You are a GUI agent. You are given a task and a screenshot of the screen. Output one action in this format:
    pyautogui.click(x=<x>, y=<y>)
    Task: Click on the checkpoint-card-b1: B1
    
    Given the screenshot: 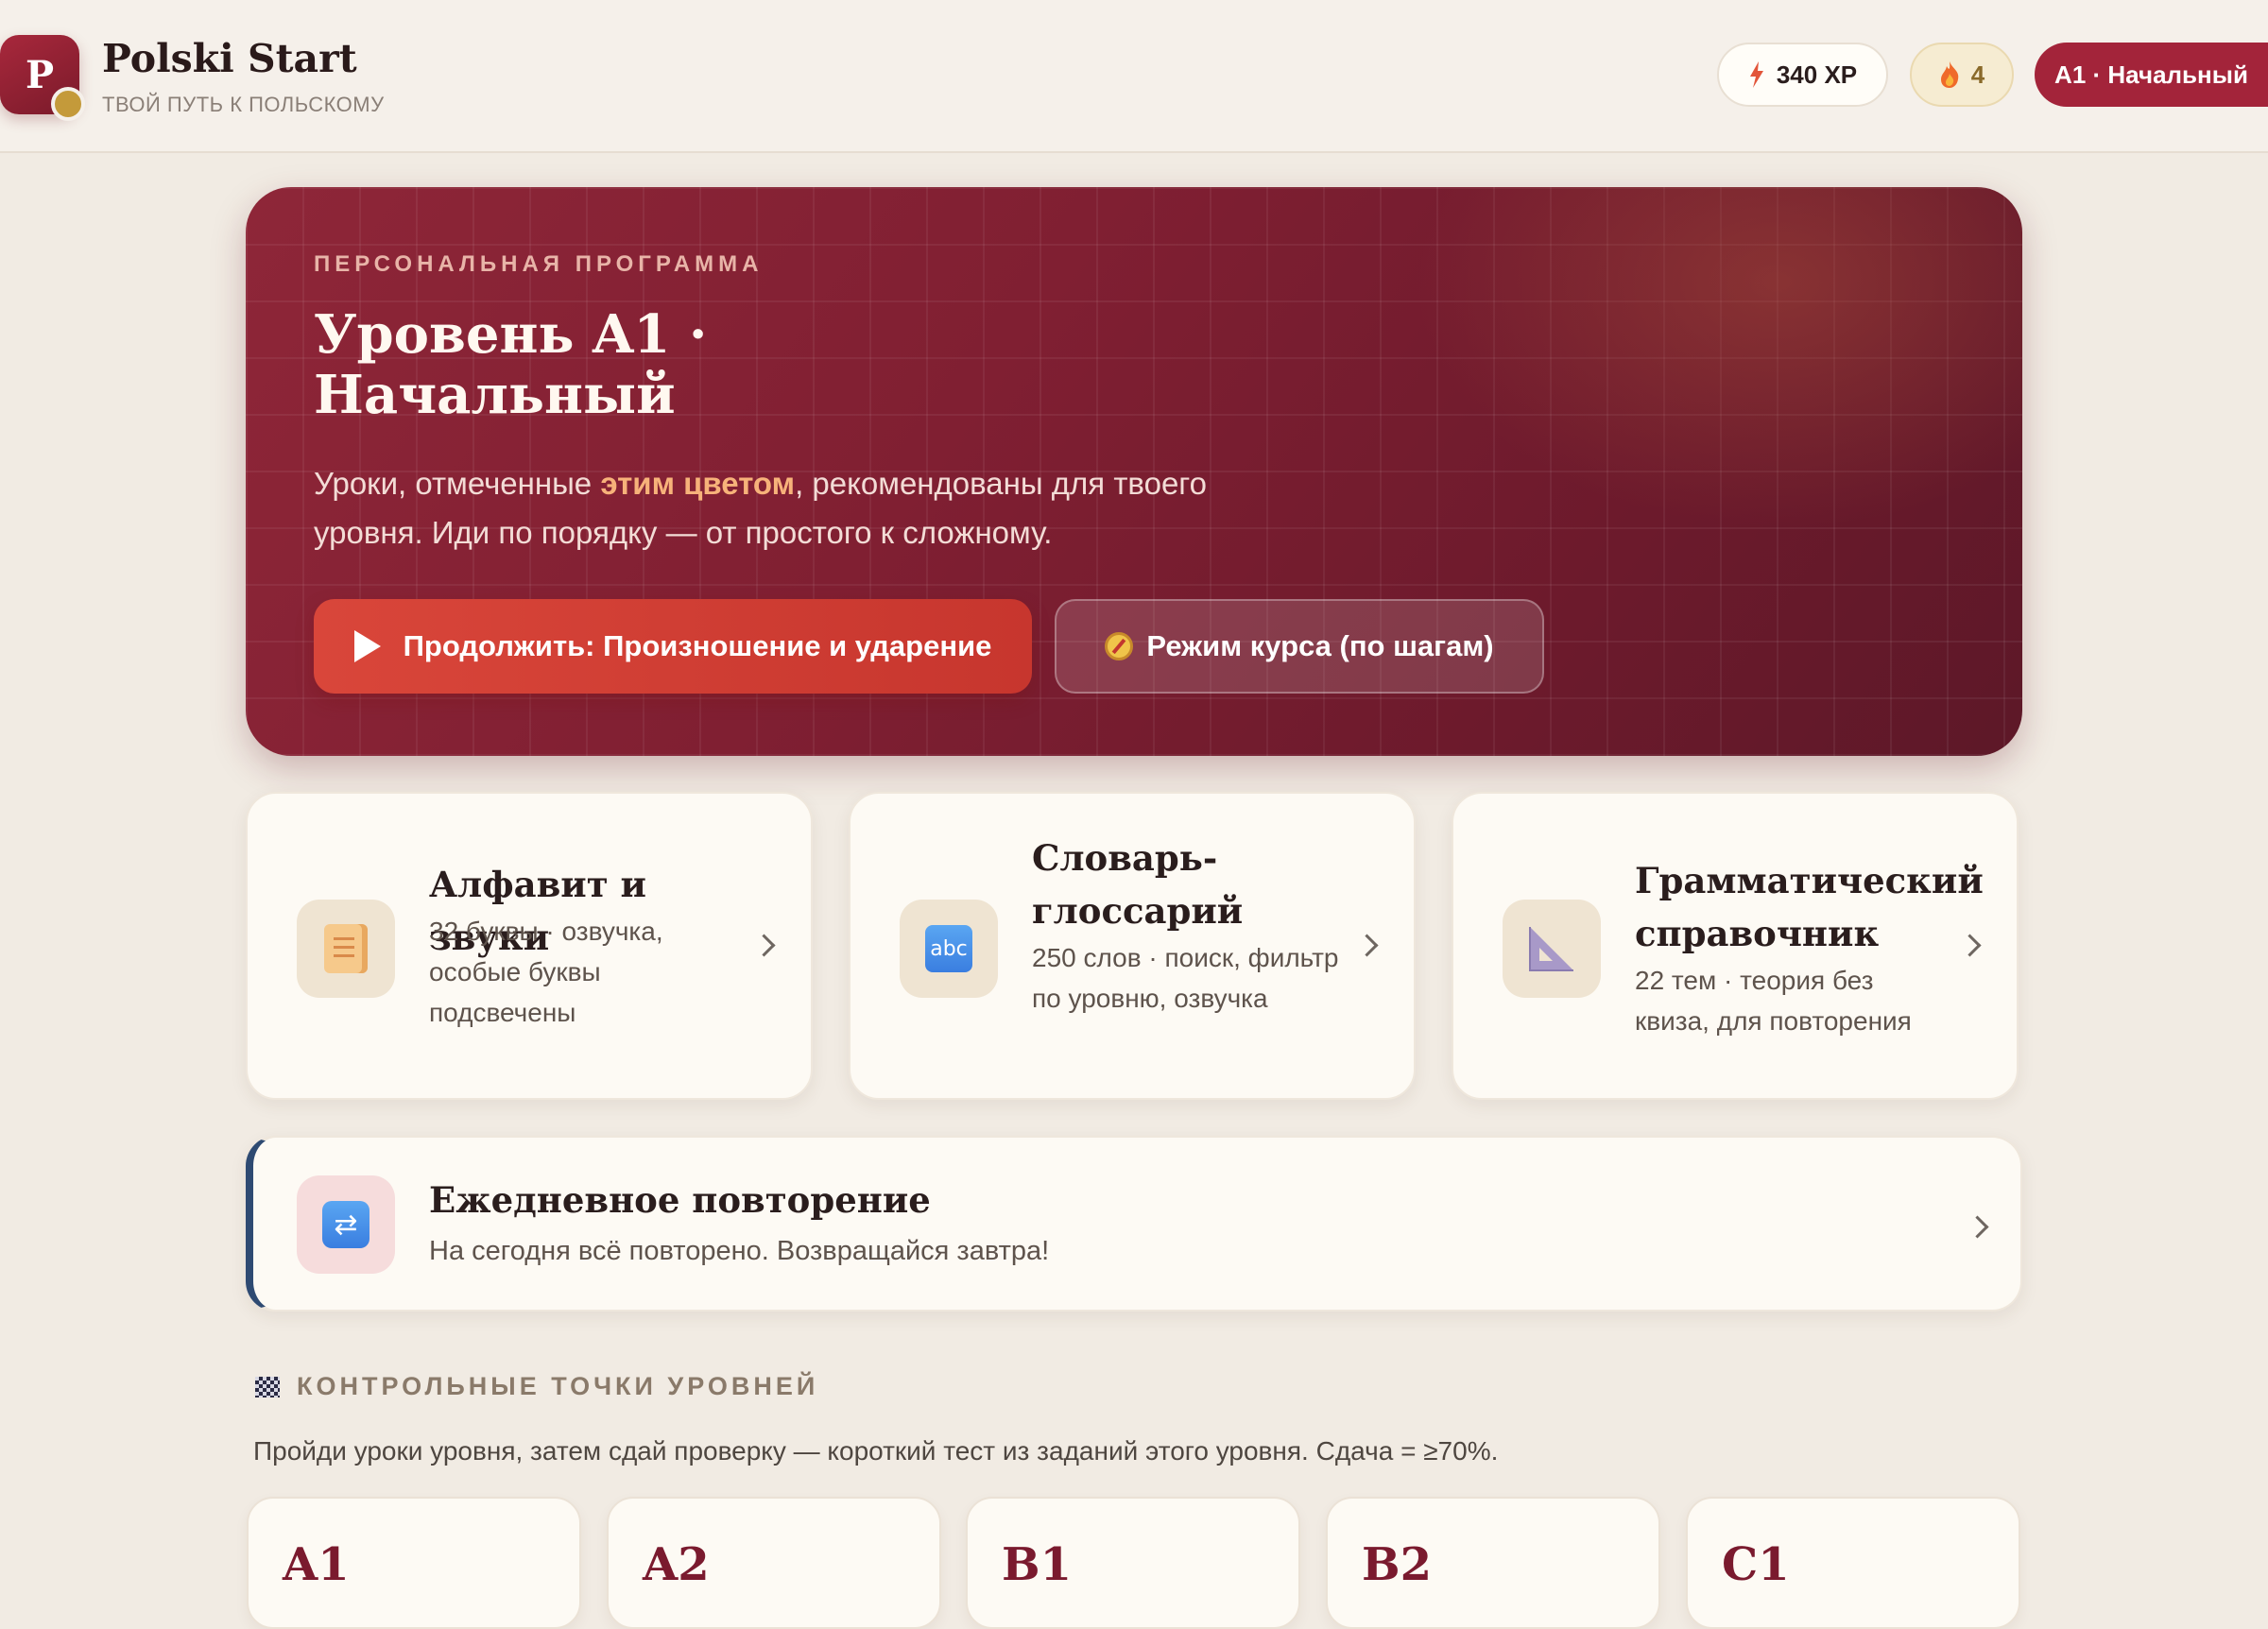 What is the action you would take?
    pyautogui.click(x=1133, y=1563)
    